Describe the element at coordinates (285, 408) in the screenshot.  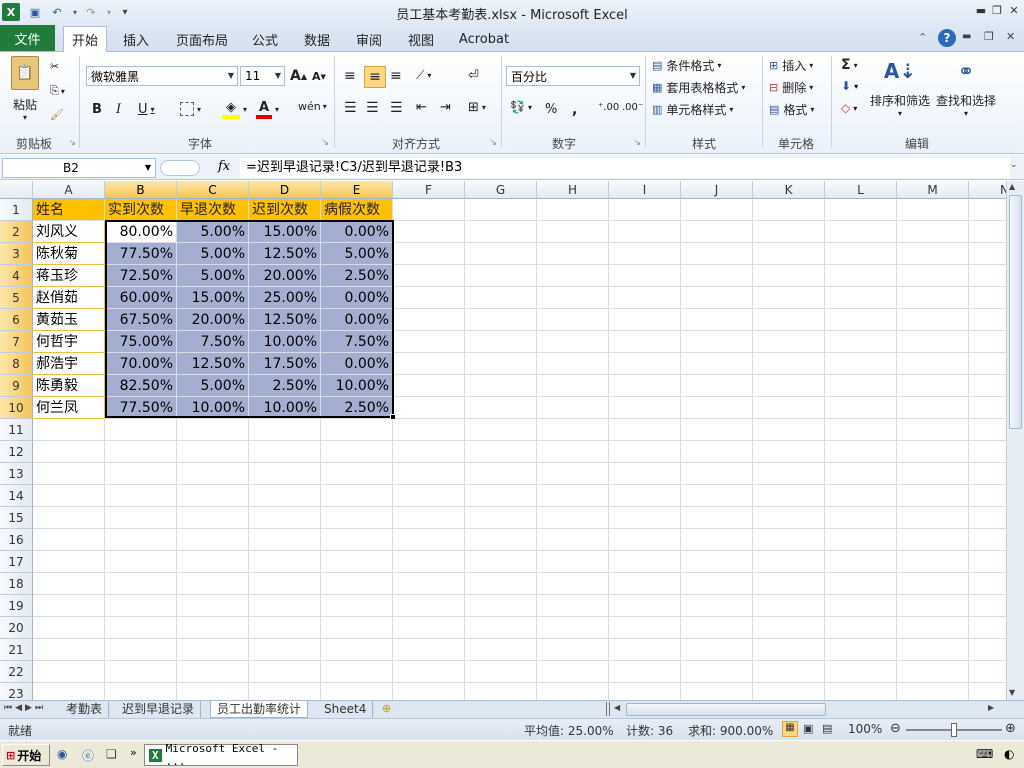
I see `percent-cell: 10.00%` at that location.